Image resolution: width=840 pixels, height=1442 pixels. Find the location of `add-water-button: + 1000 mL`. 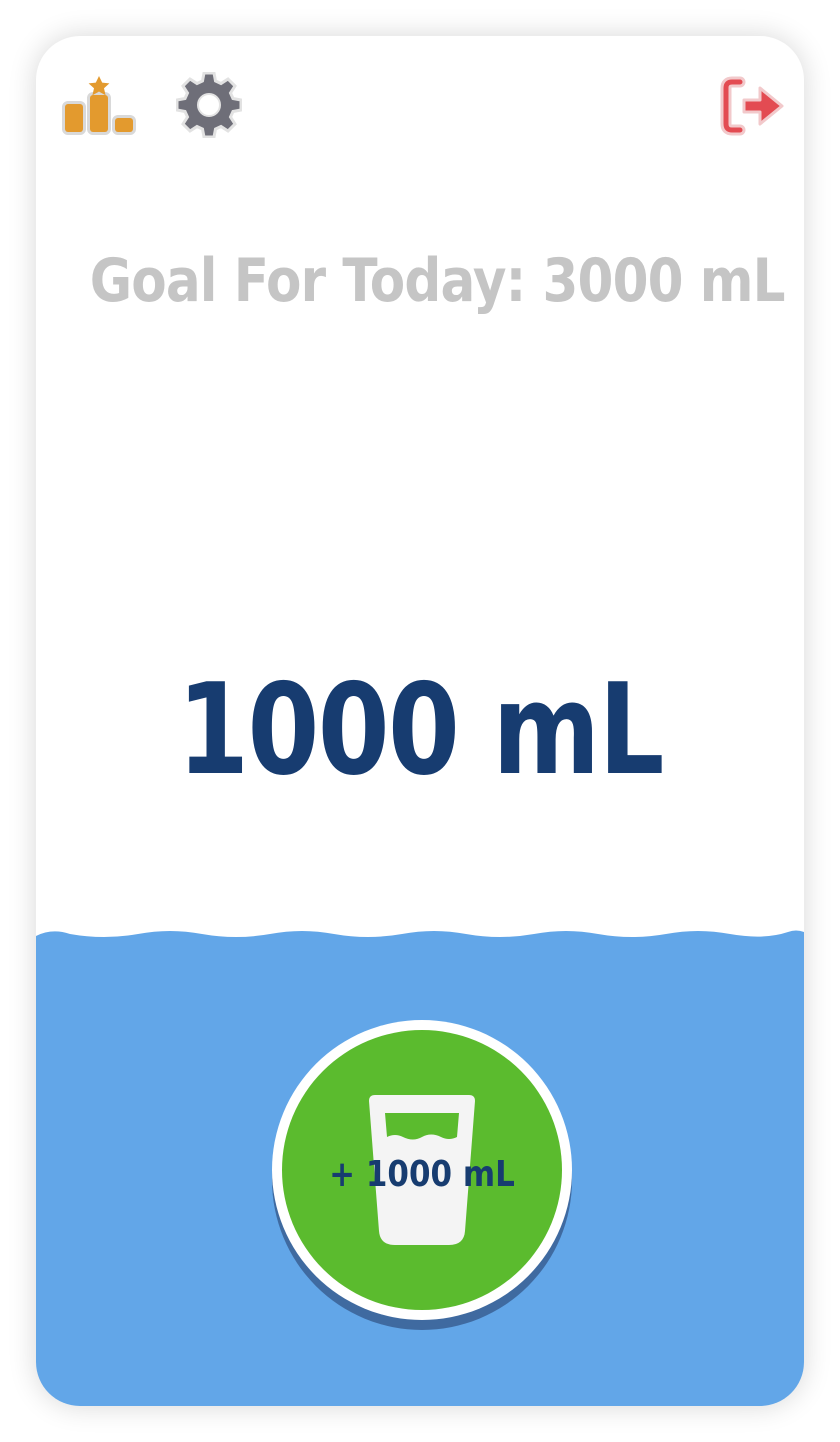

add-water-button: + 1000 mL is located at coordinates (422, 1170).